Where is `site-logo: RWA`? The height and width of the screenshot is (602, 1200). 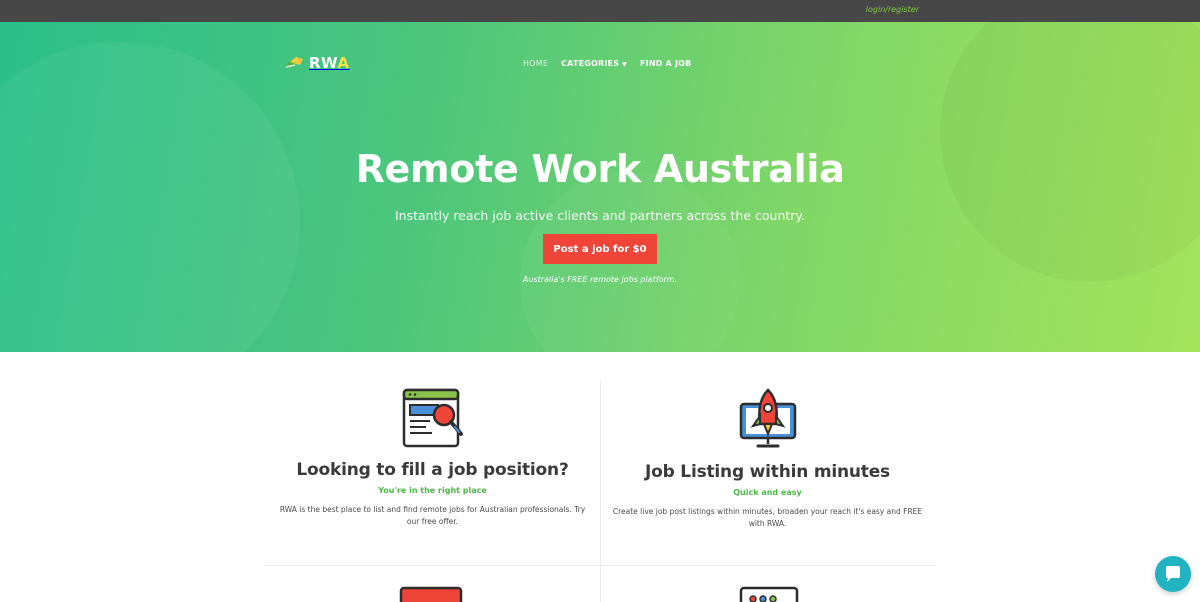
site-logo: RWA is located at coordinates (316, 63).